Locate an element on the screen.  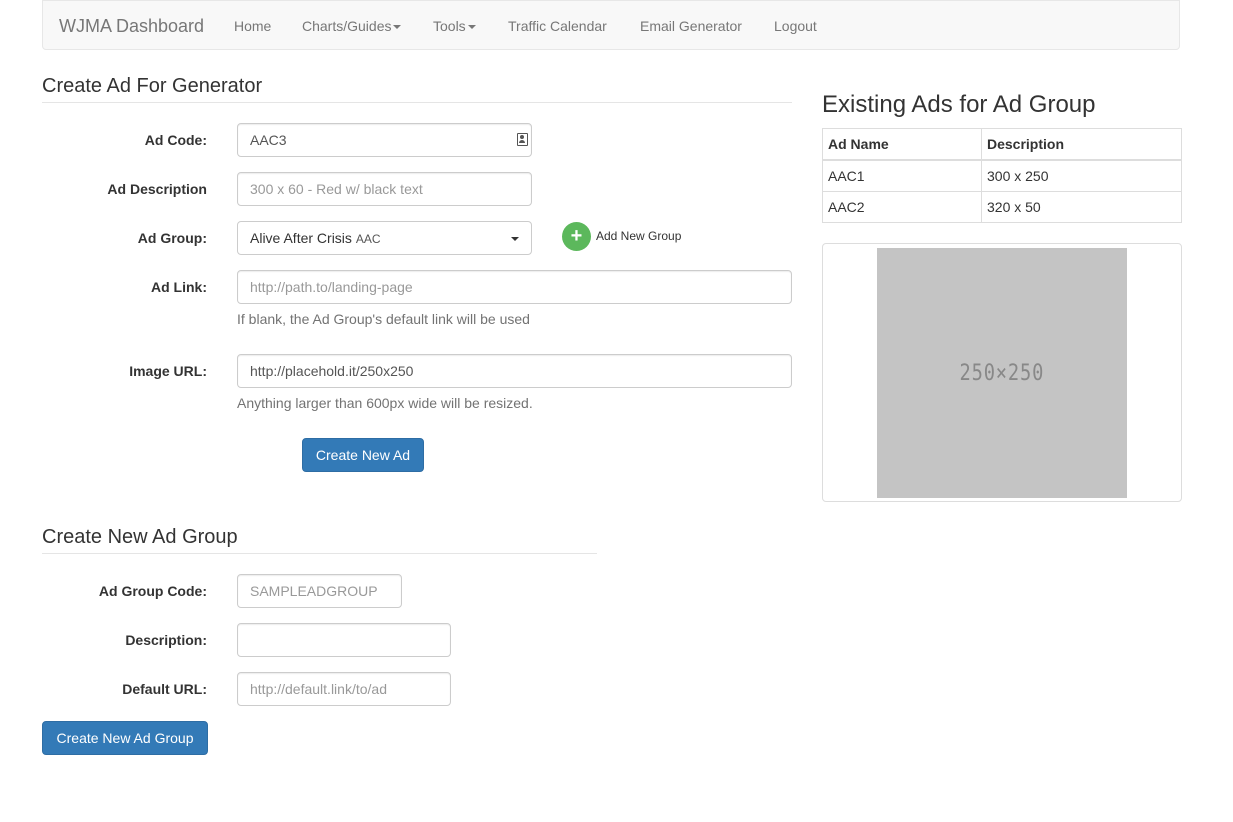
placeholder-image: 250×250 is located at coordinates (1002, 373).